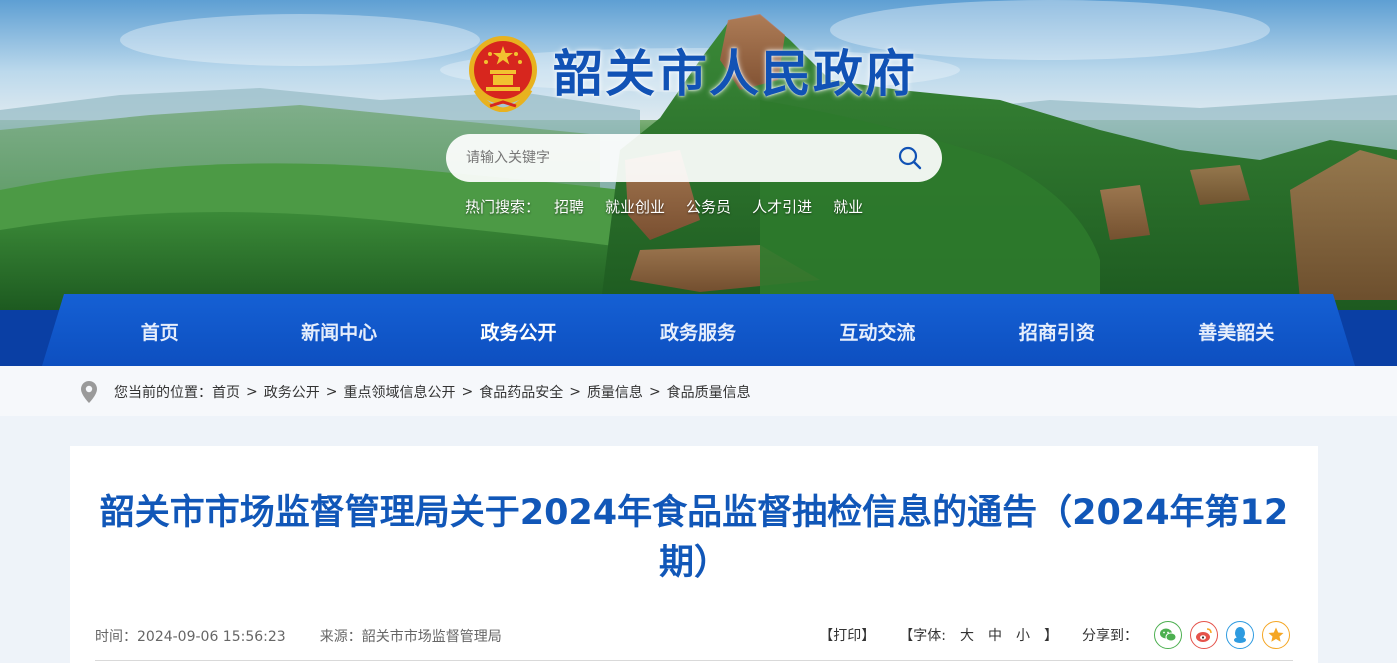 Image resolution: width=1397 pixels, height=663 pixels. What do you see at coordinates (615, 392) in the screenshot?
I see `breadcrumb-link: 质量信息` at bounding box center [615, 392].